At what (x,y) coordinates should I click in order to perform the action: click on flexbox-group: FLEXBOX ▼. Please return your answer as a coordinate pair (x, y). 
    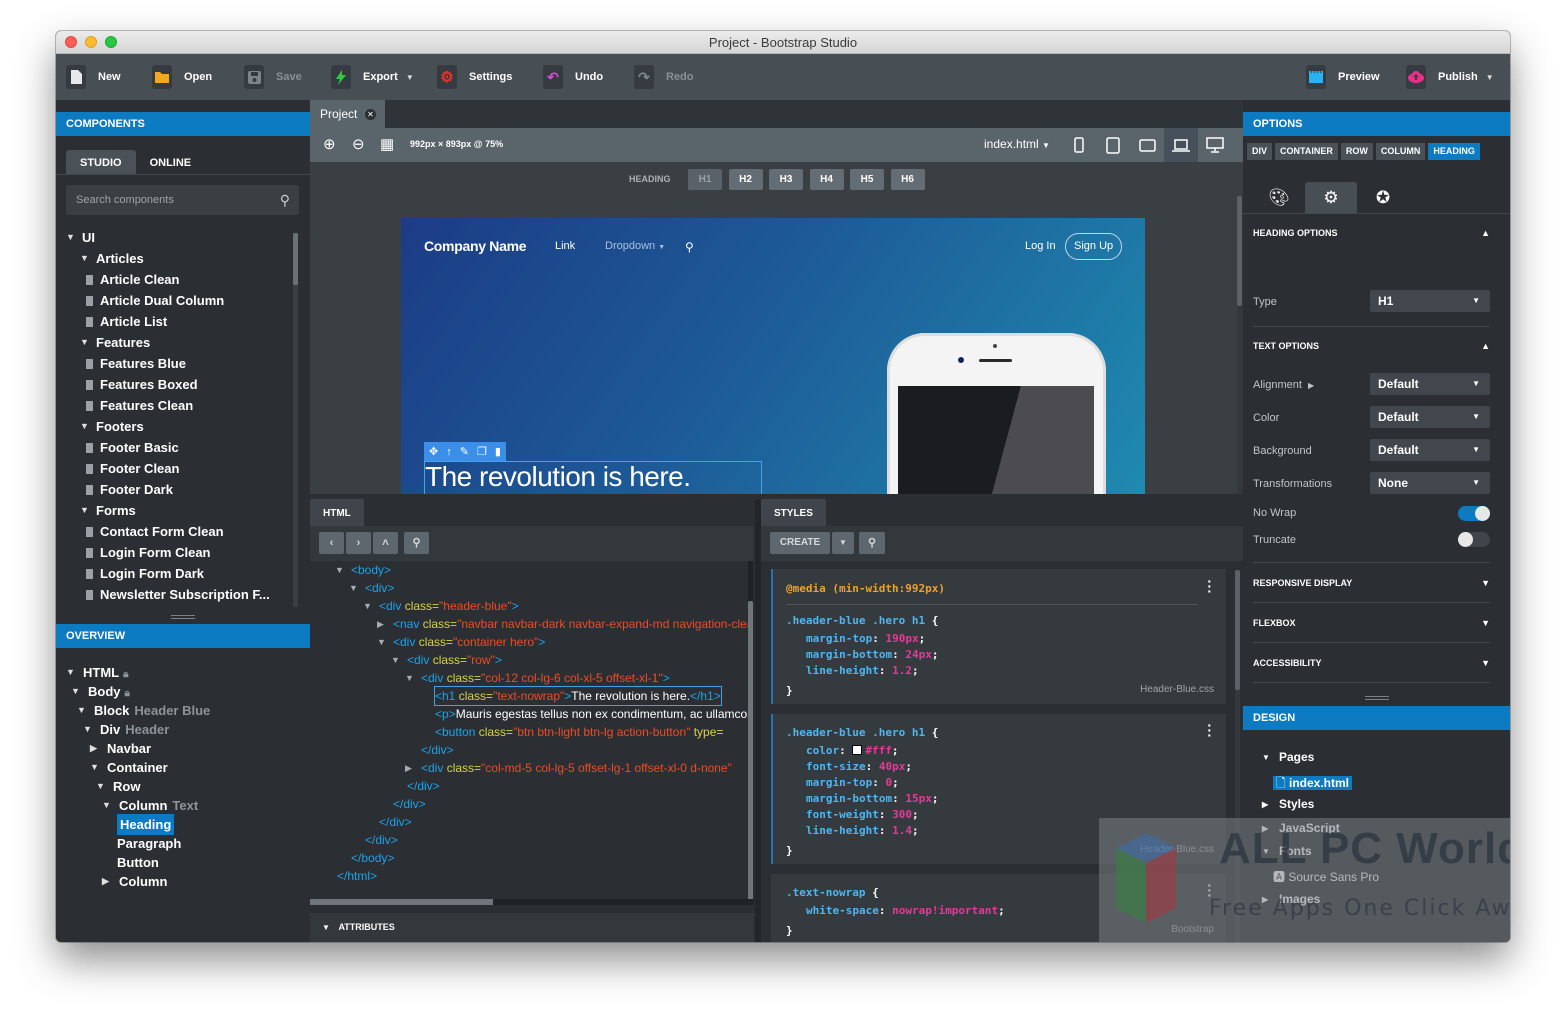
    Looking at the image, I should click on (1371, 623).